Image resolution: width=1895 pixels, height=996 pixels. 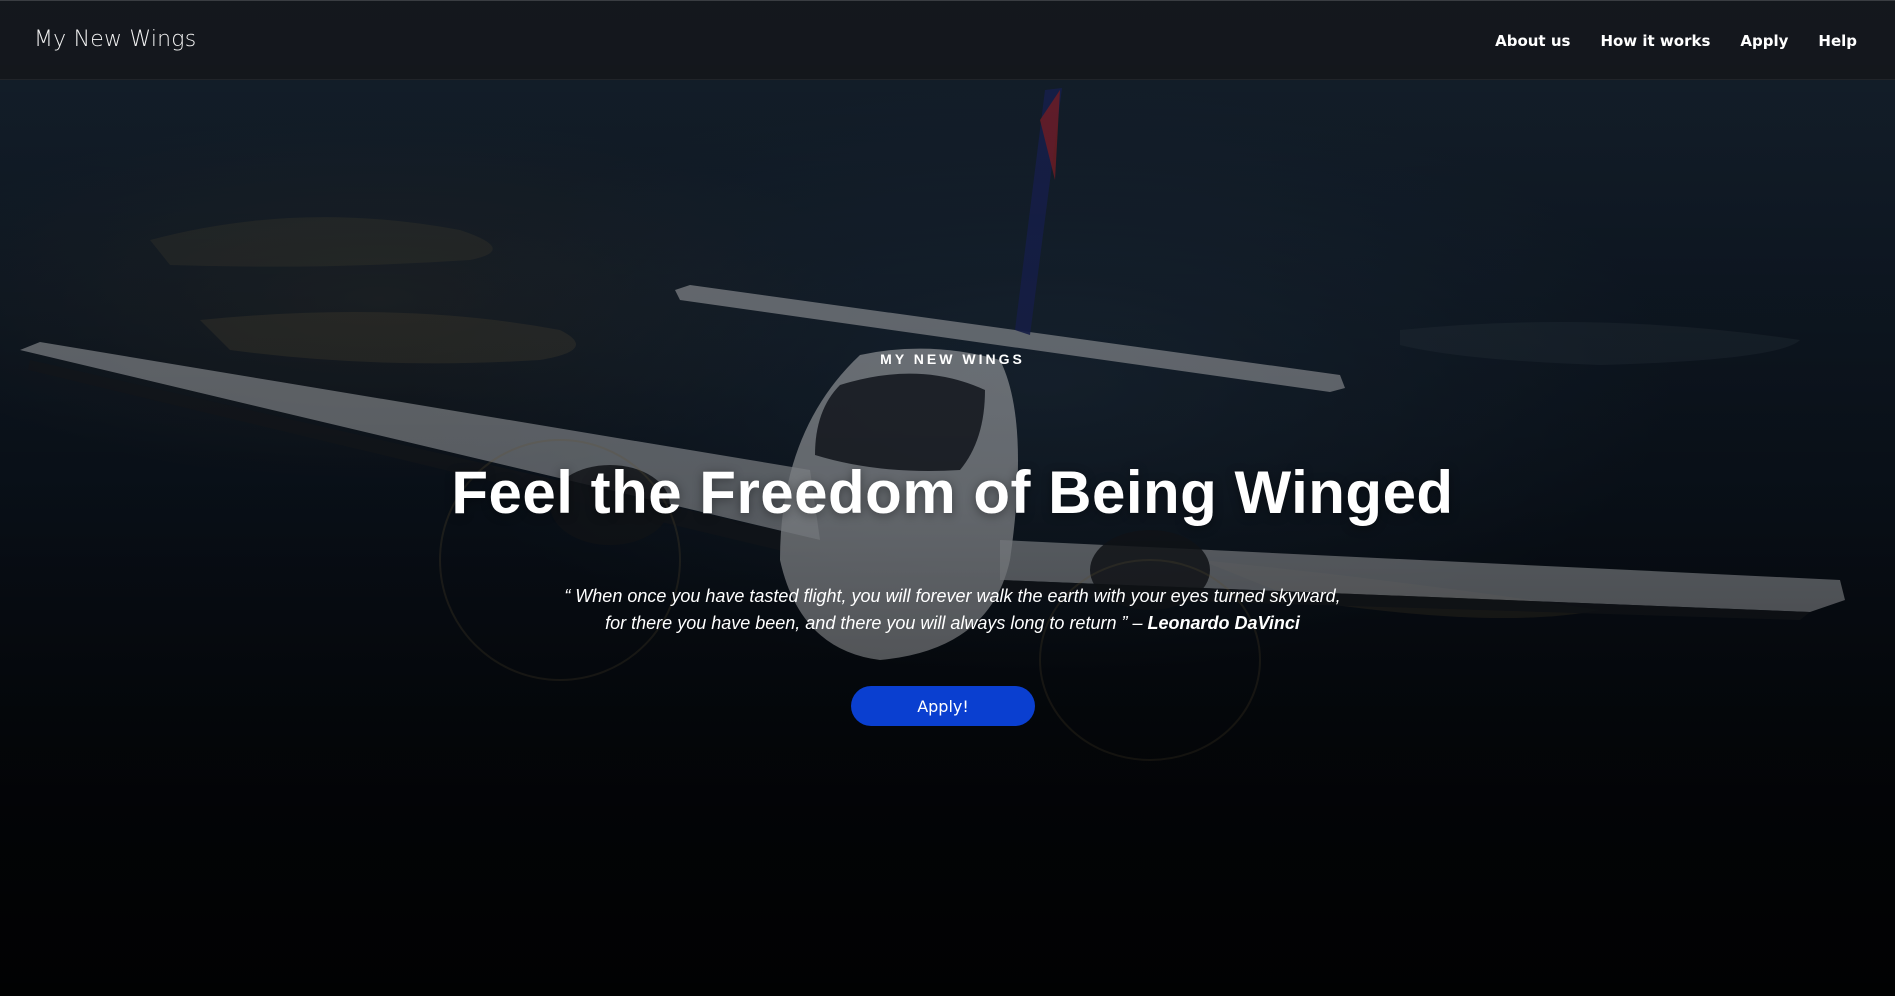 What do you see at coordinates (1223, 623) in the screenshot?
I see `quote-author: Leonardo DaVinci` at bounding box center [1223, 623].